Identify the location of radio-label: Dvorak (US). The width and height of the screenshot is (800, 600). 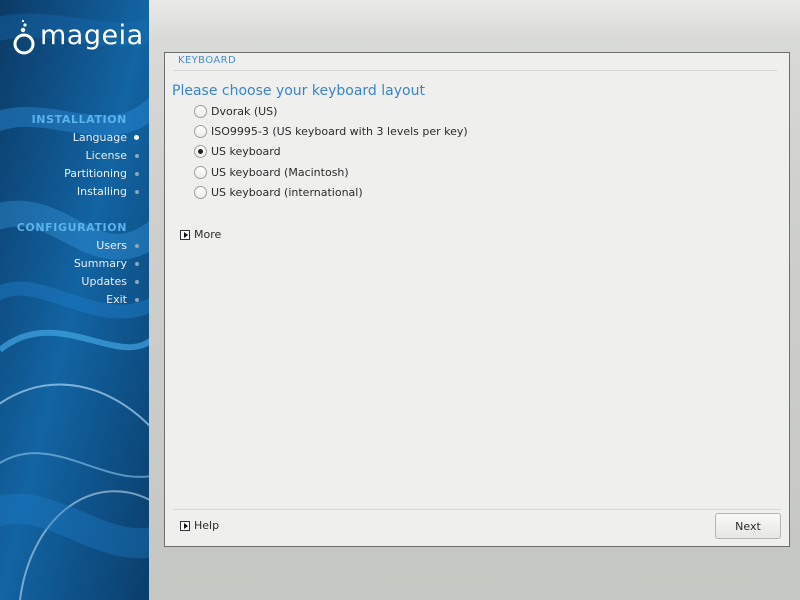
(244, 111).